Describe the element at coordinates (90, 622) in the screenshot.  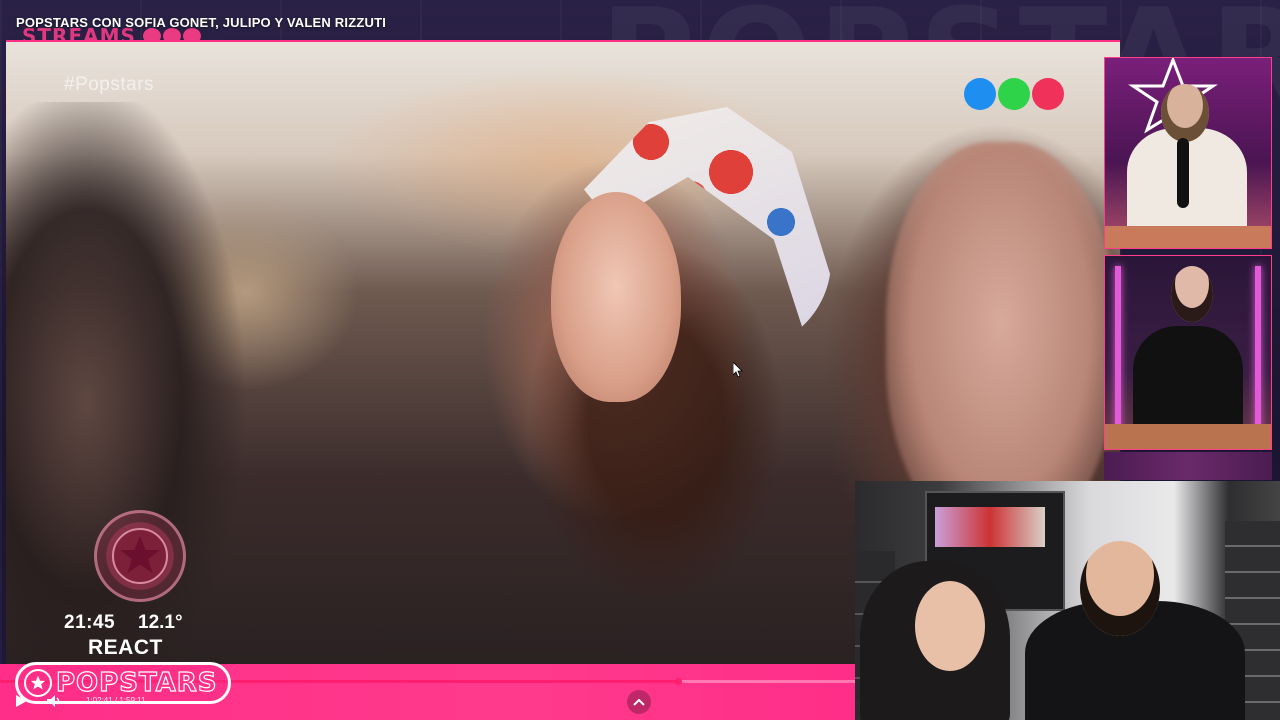
I see `hud-clock: 21:45` at that location.